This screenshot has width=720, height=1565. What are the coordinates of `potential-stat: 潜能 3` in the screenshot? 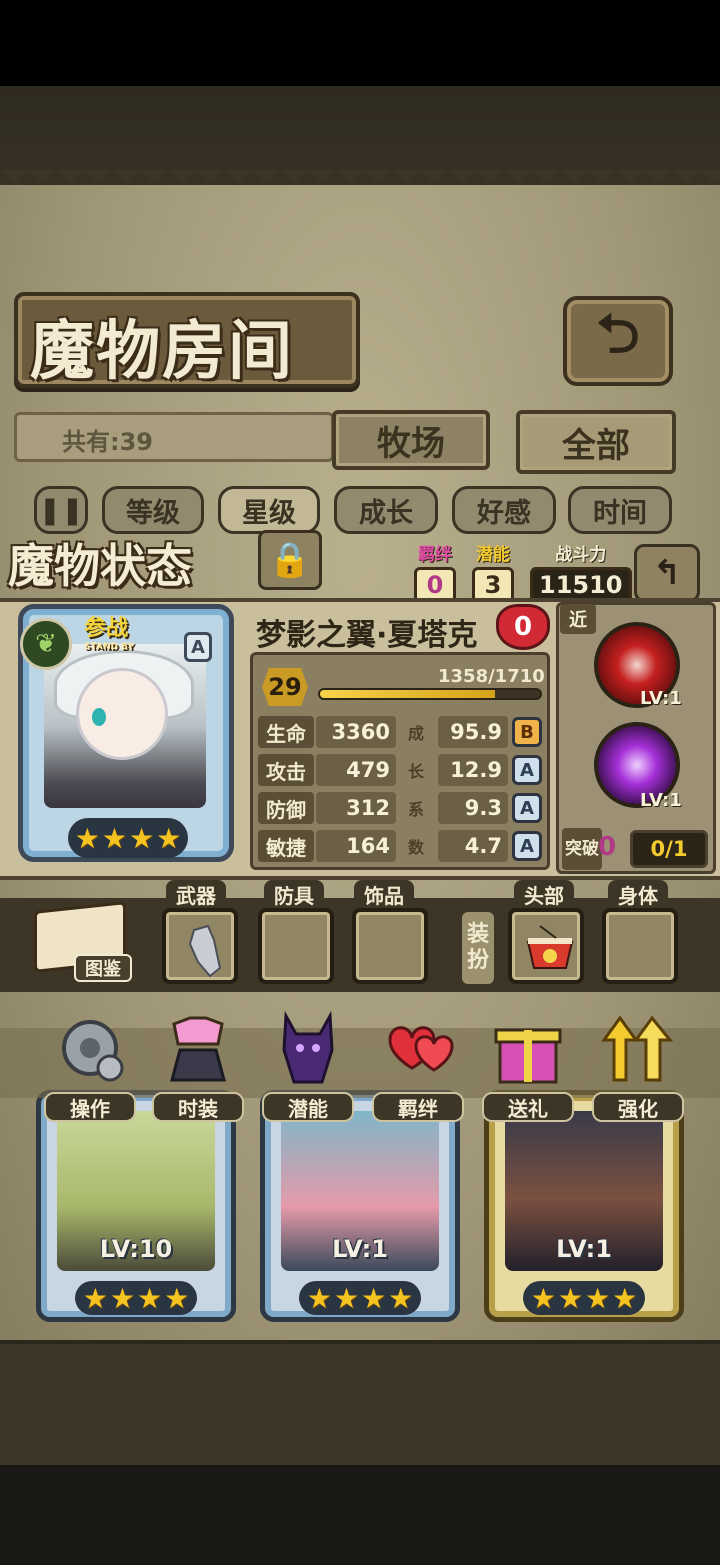 It's located at (493, 571).